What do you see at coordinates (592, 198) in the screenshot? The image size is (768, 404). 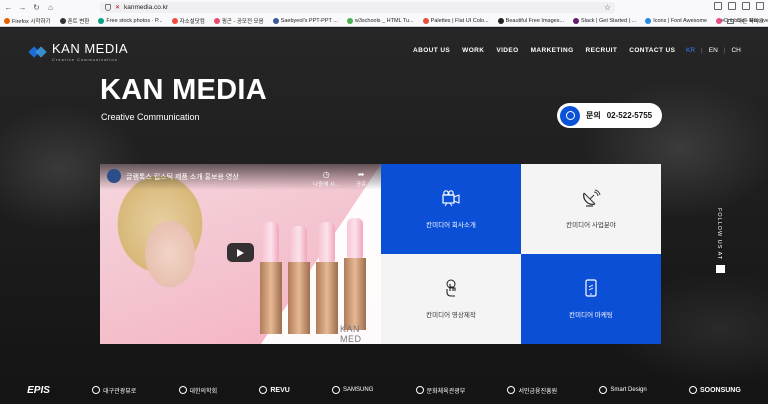 I see `satellite-dish-icon` at bounding box center [592, 198].